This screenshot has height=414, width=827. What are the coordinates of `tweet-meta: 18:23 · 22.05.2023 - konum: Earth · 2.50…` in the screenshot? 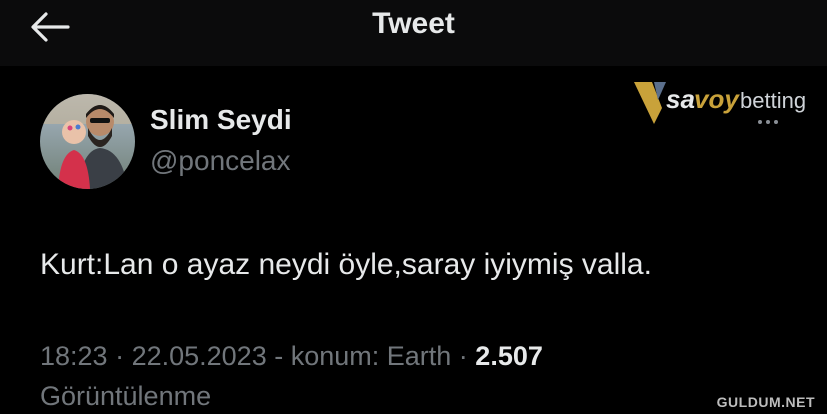 It's located at (291, 356).